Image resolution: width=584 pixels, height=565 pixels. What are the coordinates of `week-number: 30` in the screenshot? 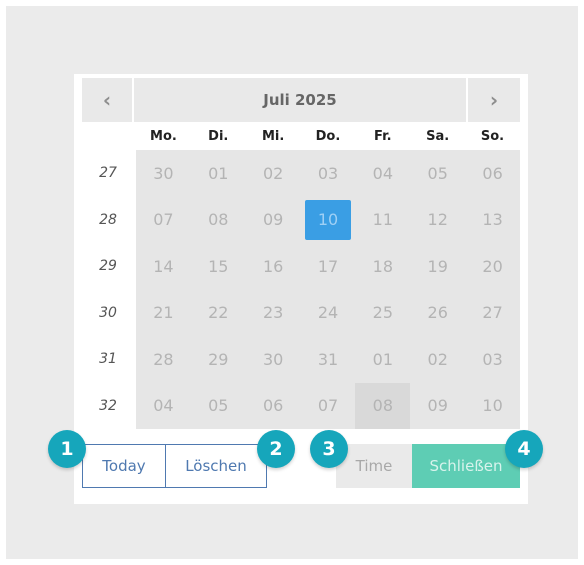 It's located at (108, 312).